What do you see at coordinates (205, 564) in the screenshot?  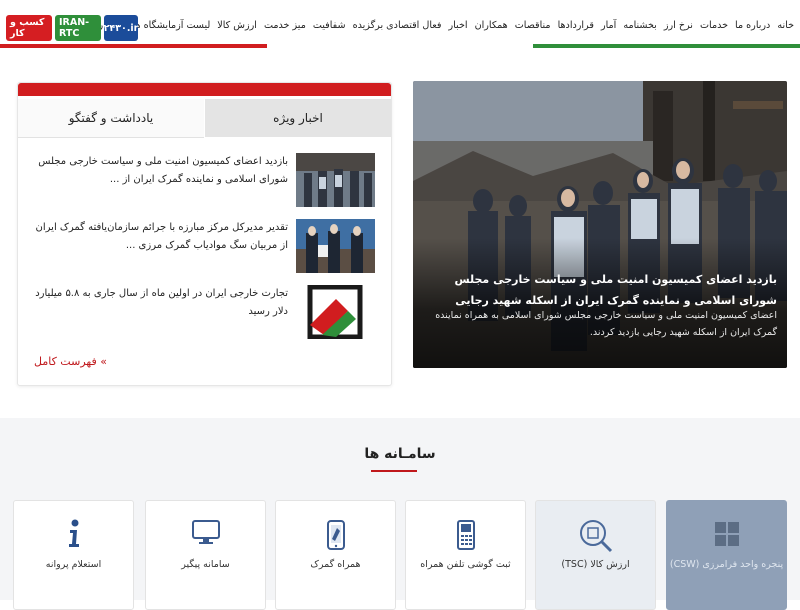 I see `system-card-label: سامانه پیگیر` at bounding box center [205, 564].